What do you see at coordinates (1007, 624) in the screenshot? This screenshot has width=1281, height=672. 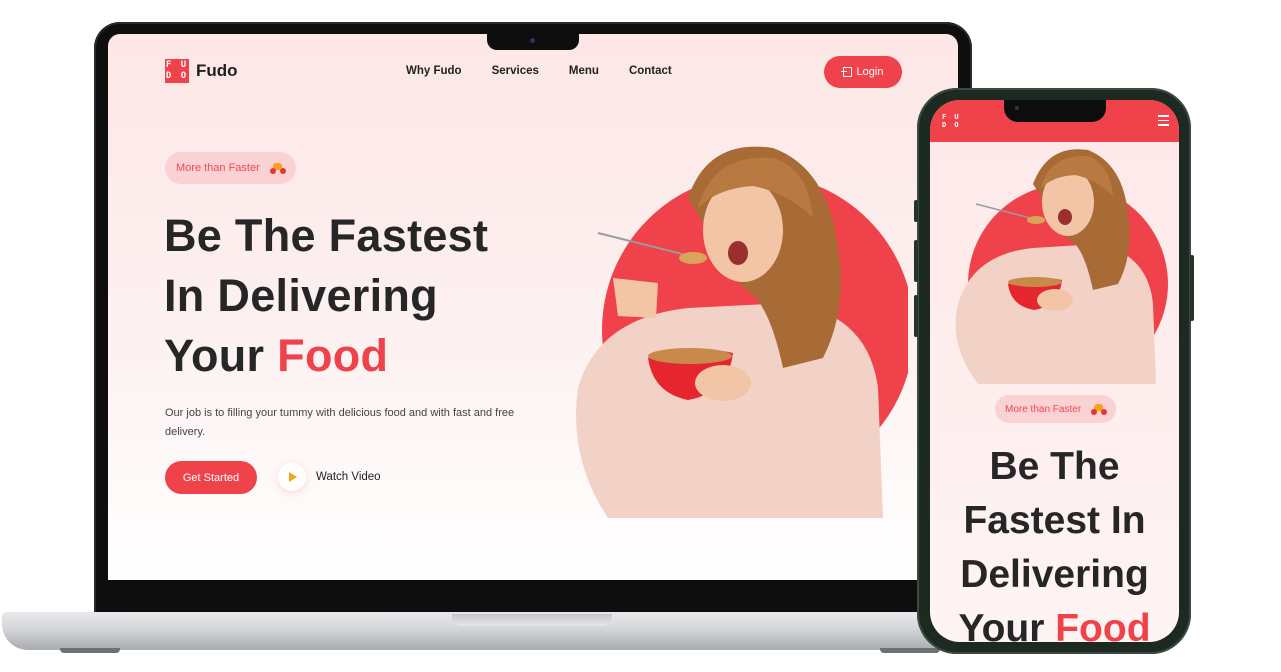 I see `mobile-title-line4: Your` at bounding box center [1007, 624].